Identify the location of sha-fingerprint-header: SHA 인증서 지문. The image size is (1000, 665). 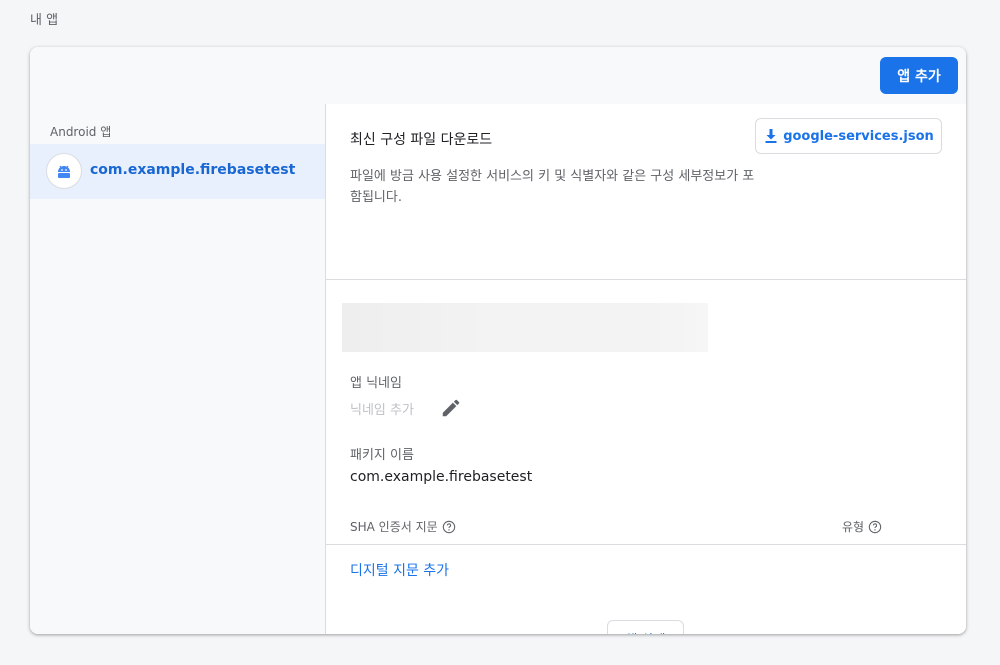
(403, 526).